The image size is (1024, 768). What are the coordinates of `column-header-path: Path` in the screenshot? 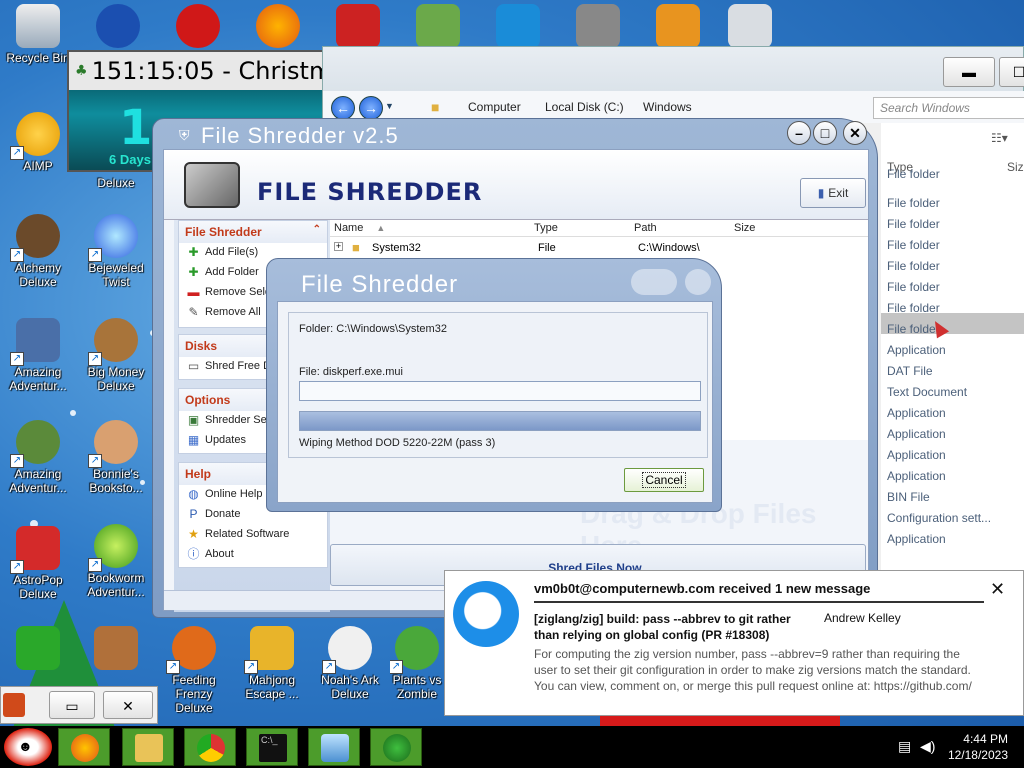 It's located at (645, 228).